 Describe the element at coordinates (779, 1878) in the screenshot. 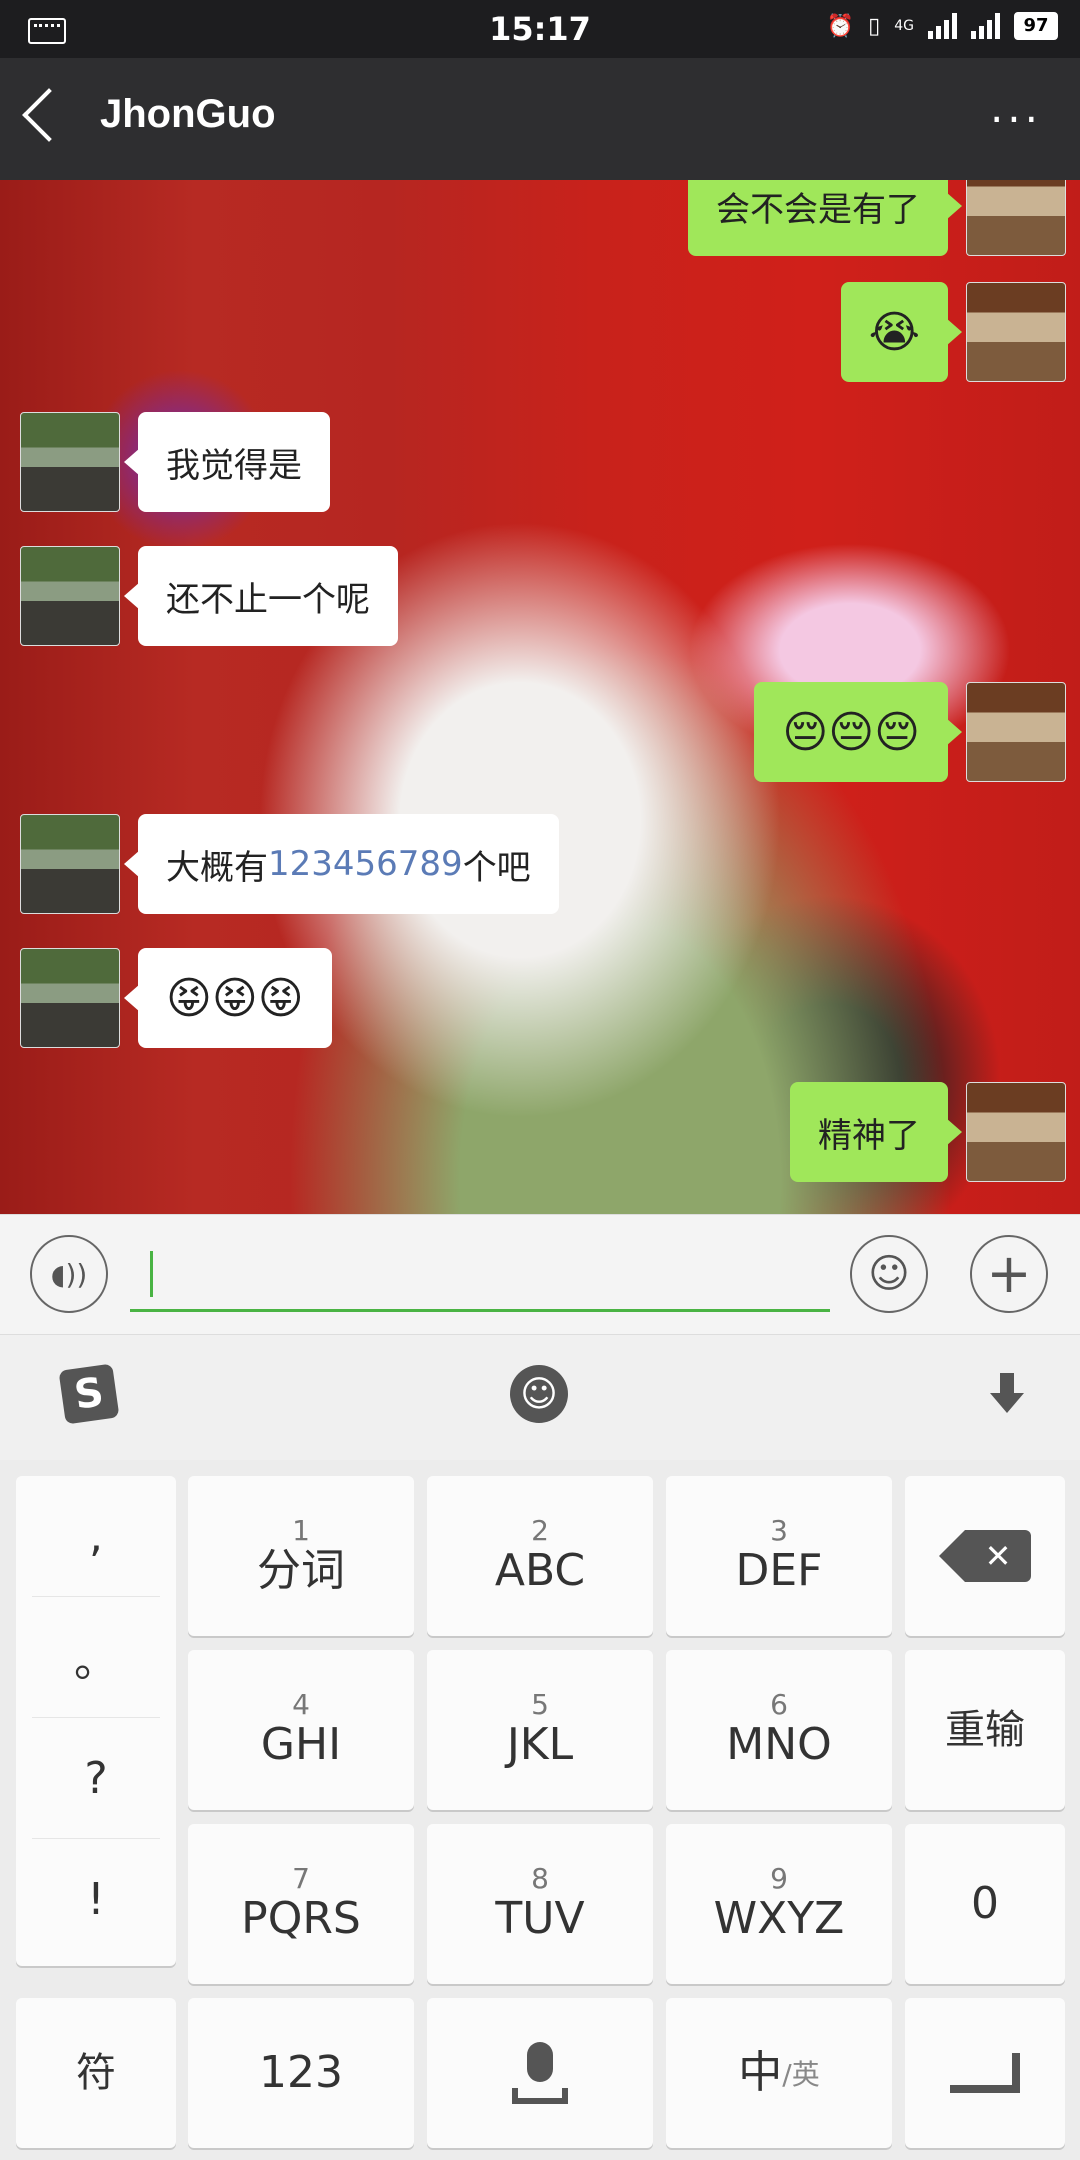

I see `key-number: 9` at that location.